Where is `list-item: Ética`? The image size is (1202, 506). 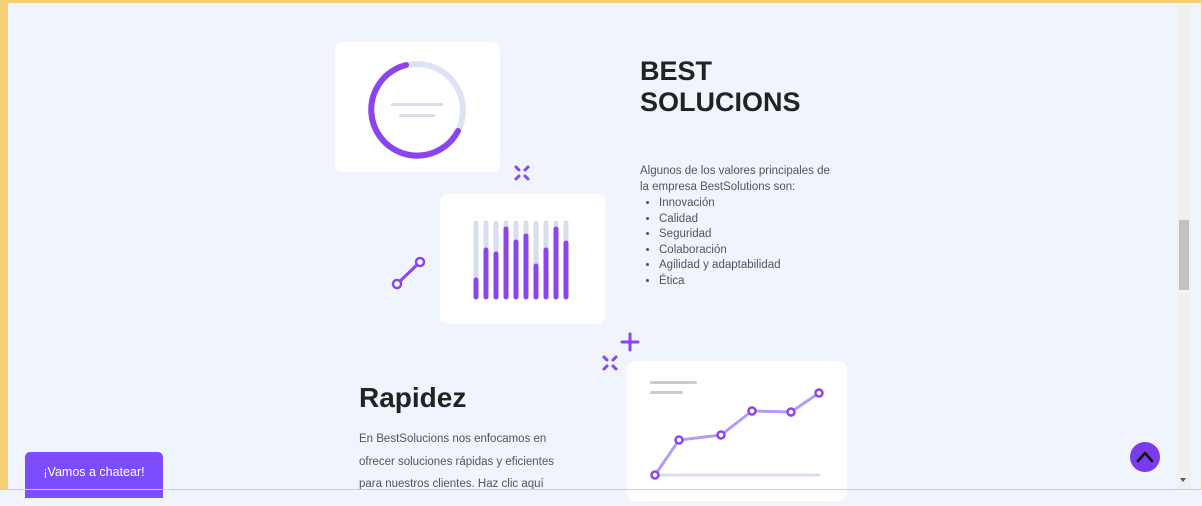 list-item: Ética is located at coordinates (749, 282).